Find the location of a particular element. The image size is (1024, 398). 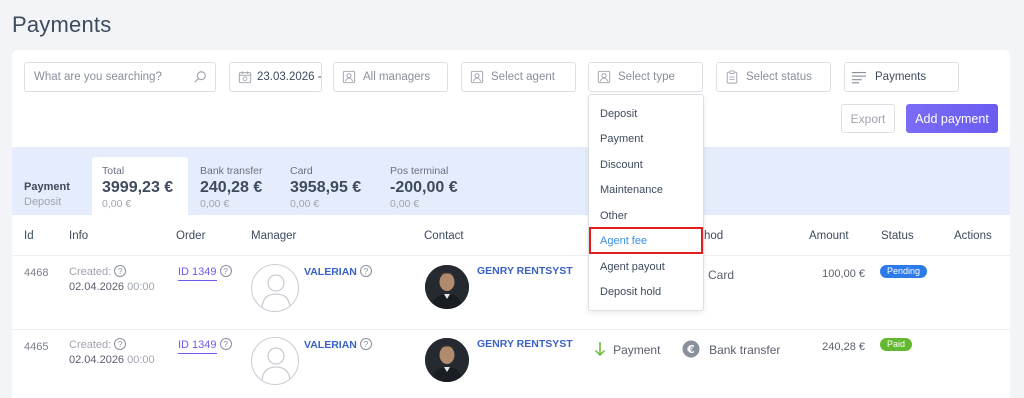

summary-total-value: 3999,23 € is located at coordinates (138, 187).